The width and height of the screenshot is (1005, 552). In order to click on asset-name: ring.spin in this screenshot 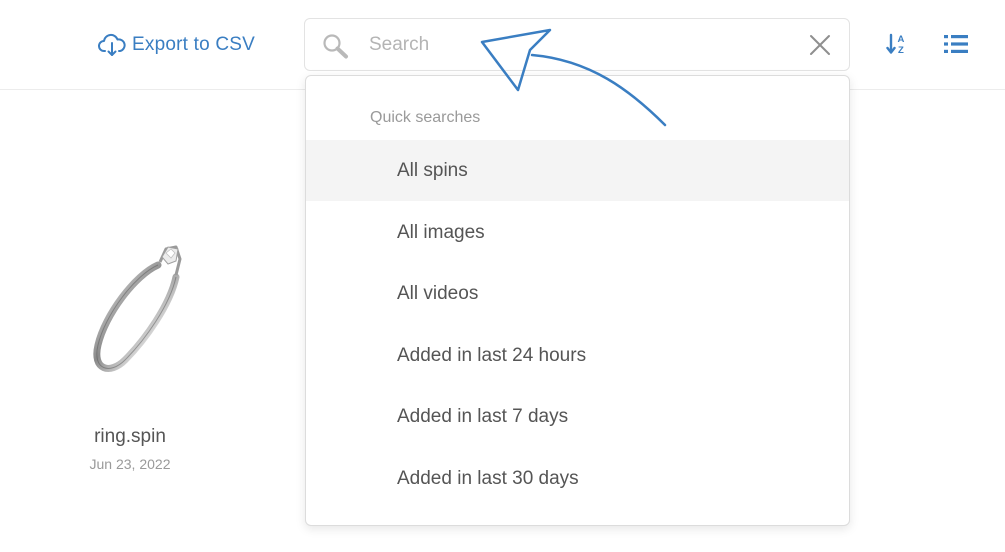, I will do `click(130, 436)`.